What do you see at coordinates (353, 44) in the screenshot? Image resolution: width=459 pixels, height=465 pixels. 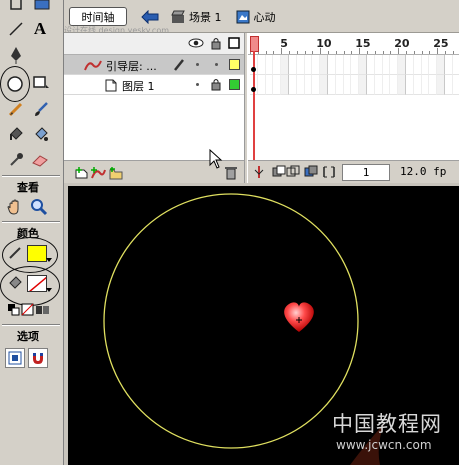 I see `frame-ruler: 5 10 15 20 25` at bounding box center [353, 44].